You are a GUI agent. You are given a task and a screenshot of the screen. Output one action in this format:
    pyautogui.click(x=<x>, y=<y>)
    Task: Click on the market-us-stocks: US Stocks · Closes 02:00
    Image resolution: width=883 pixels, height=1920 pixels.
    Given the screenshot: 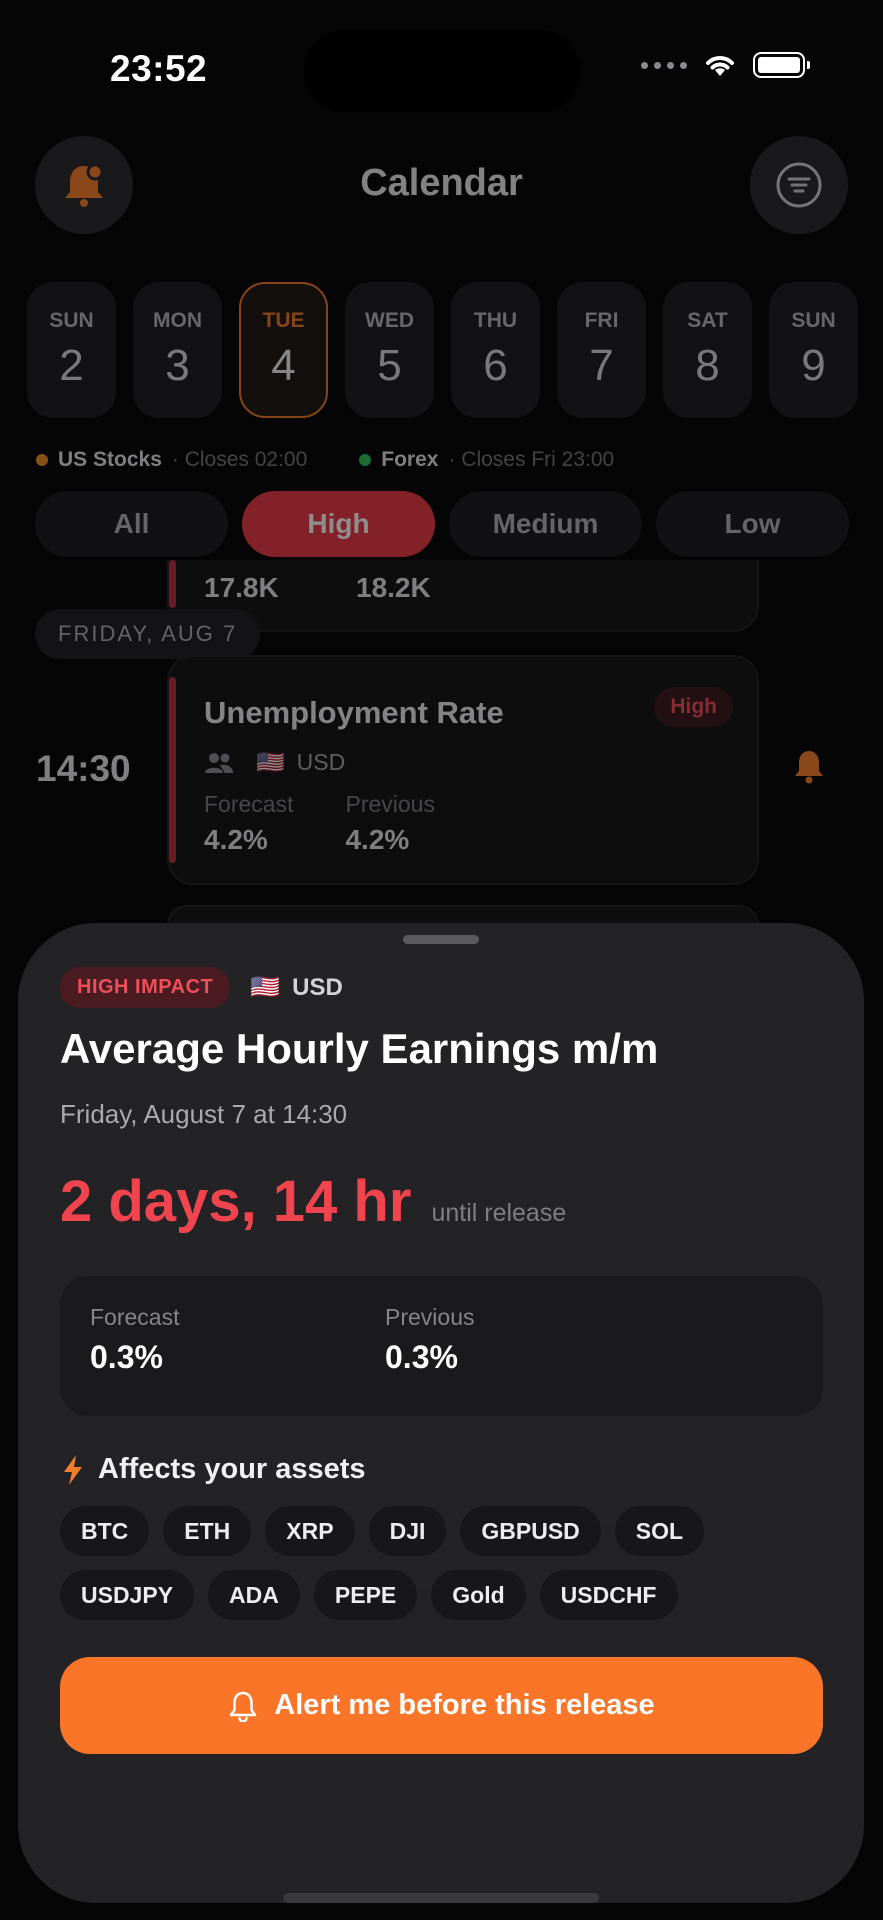 What is the action you would take?
    pyautogui.click(x=171, y=460)
    